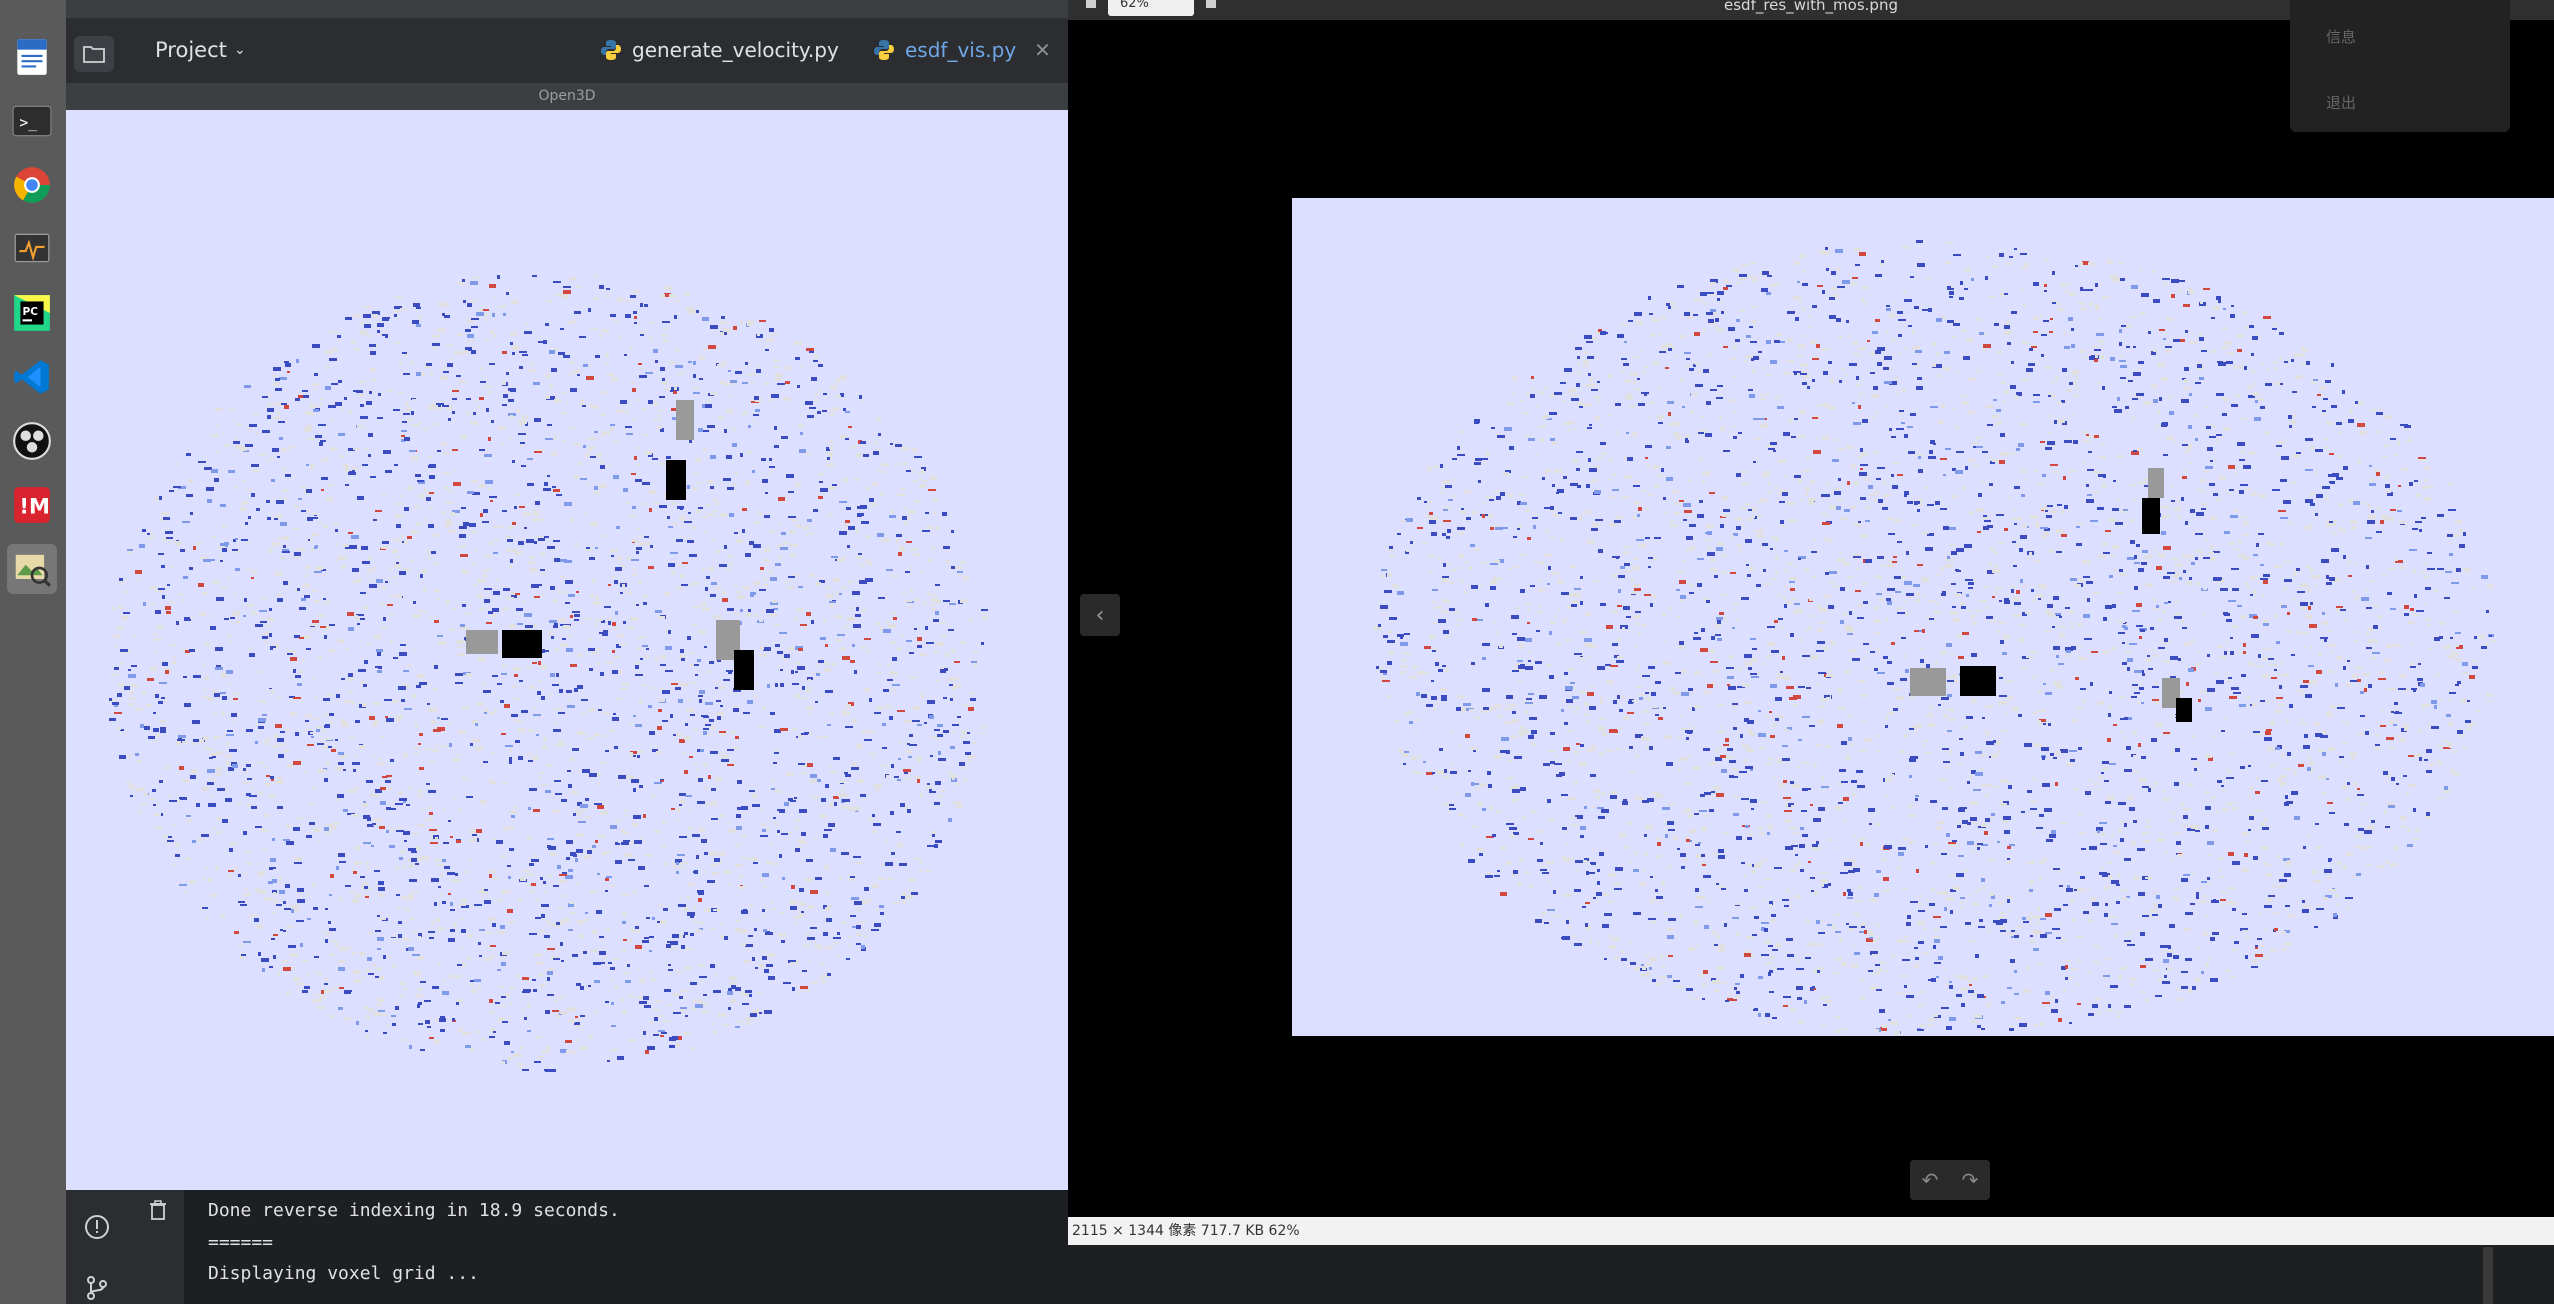 Image resolution: width=2554 pixels, height=1304 pixels. I want to click on chrome-icon, so click(32, 185).